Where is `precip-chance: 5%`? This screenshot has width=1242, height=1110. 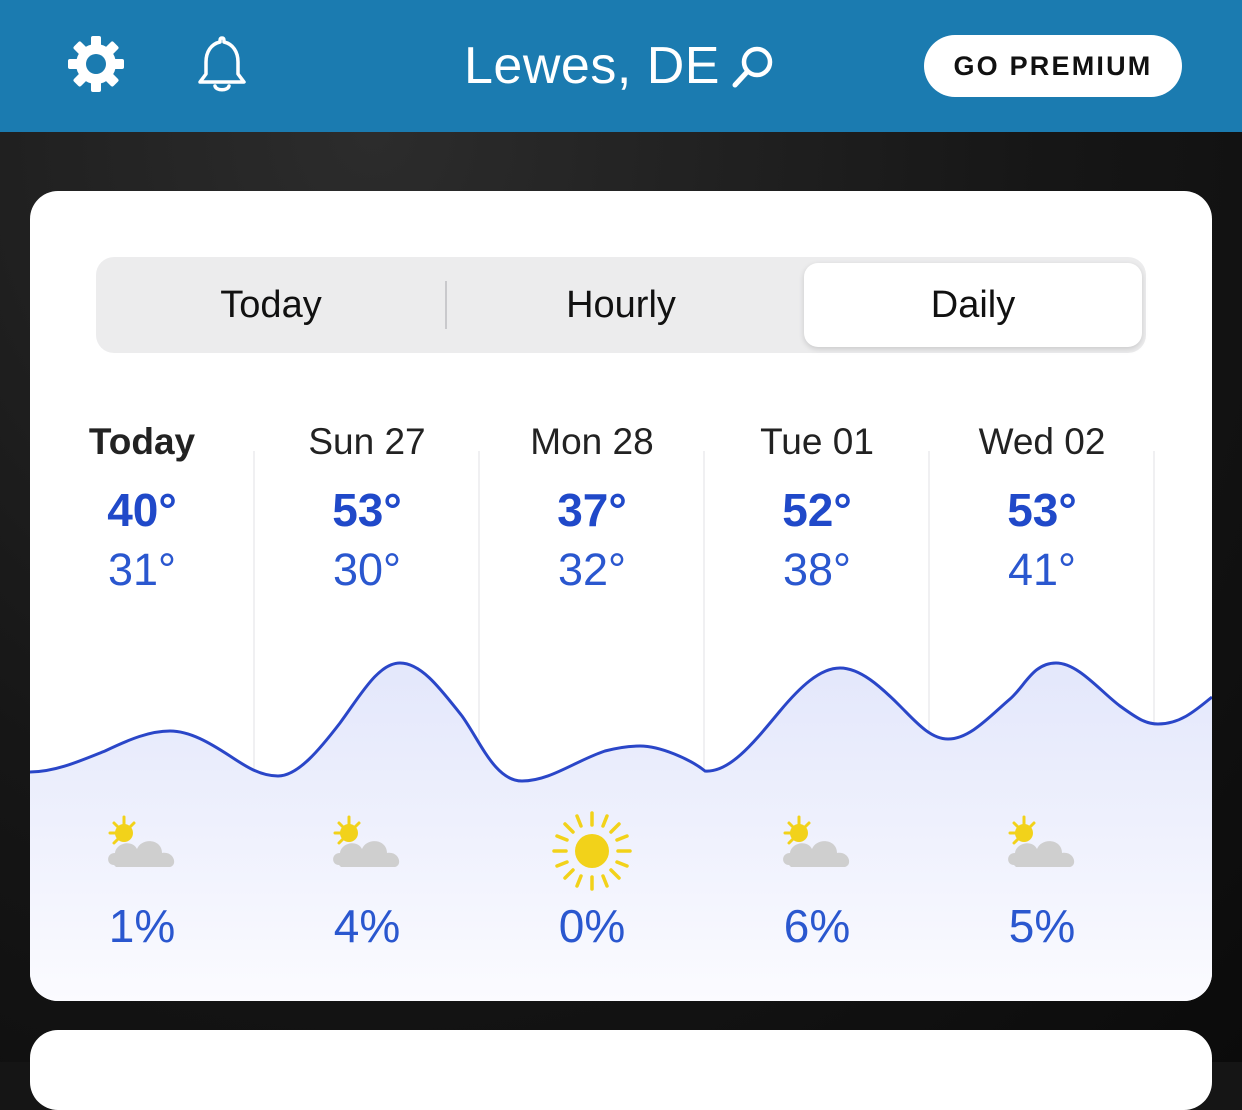
precip-chance: 5% is located at coordinates (1042, 926).